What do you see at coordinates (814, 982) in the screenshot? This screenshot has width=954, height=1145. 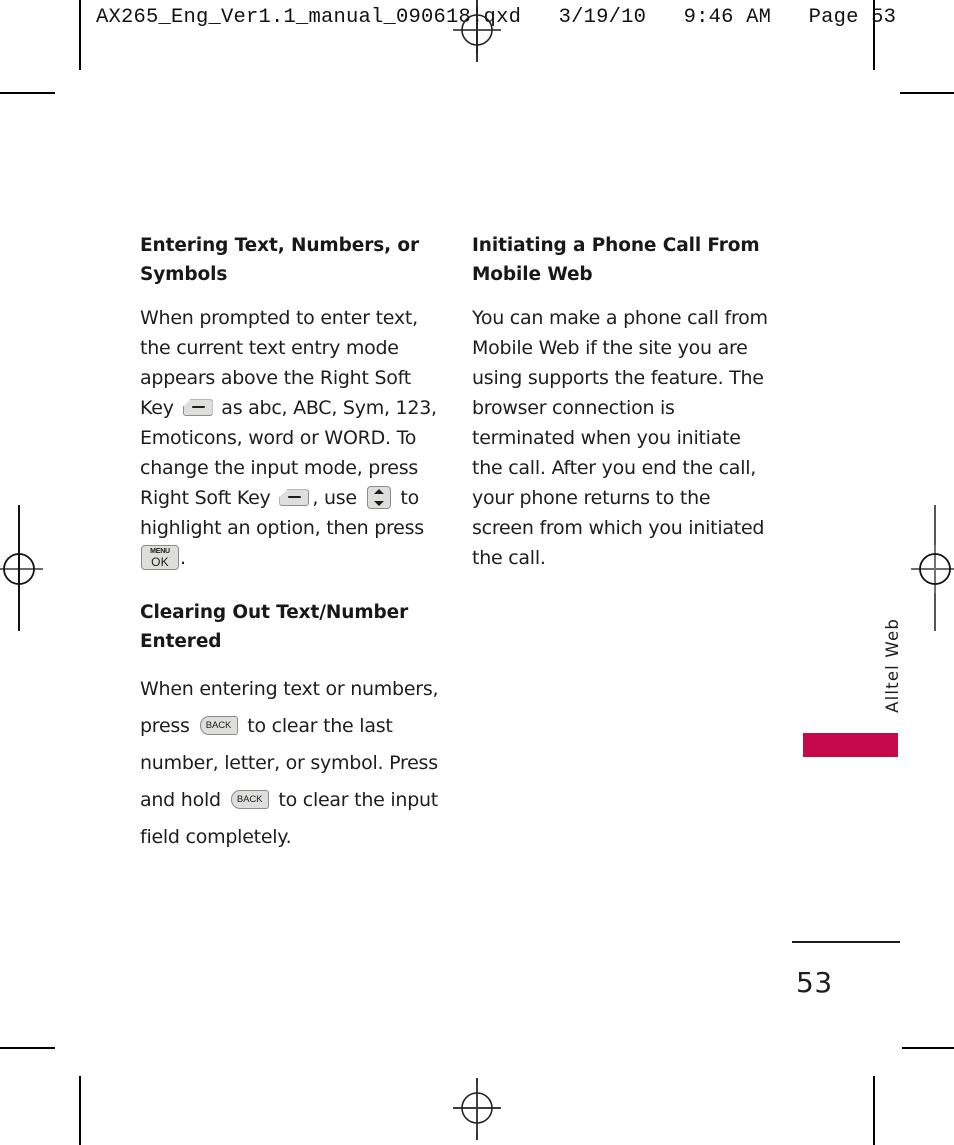 I see `page-number: 53` at bounding box center [814, 982].